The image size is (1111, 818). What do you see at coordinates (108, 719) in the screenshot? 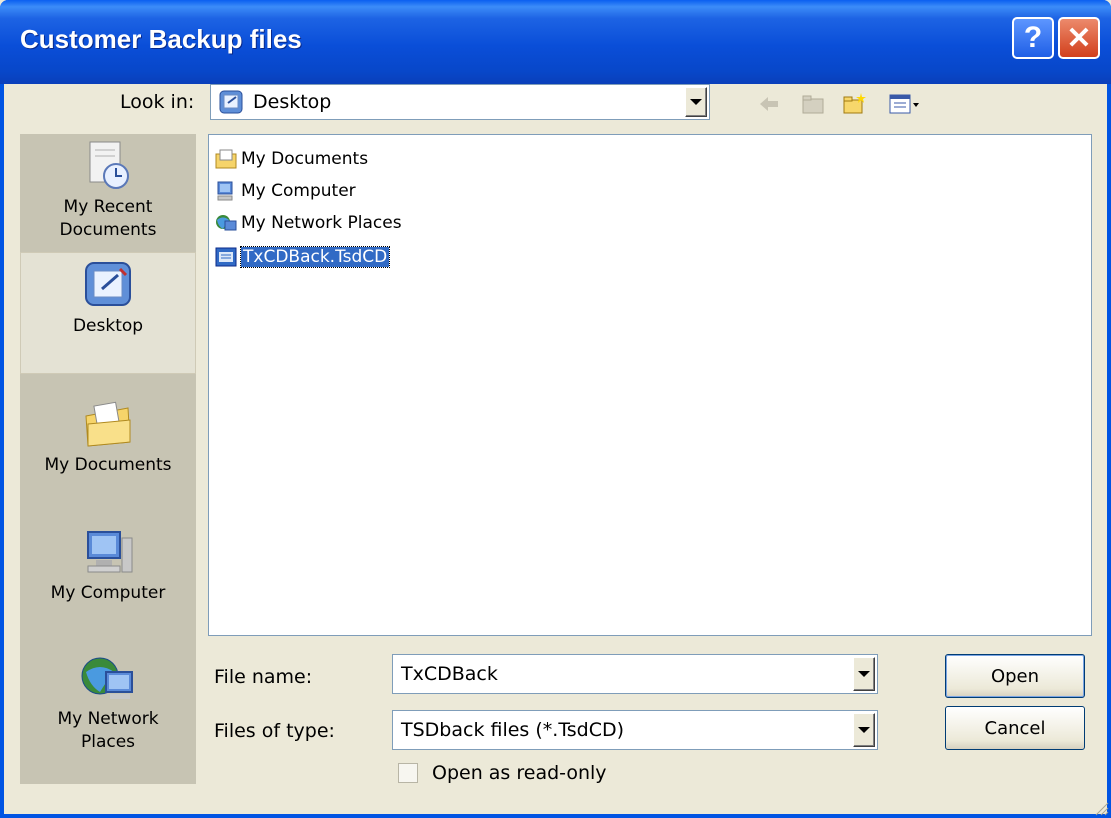
I see `place-label-line1: My Network` at bounding box center [108, 719].